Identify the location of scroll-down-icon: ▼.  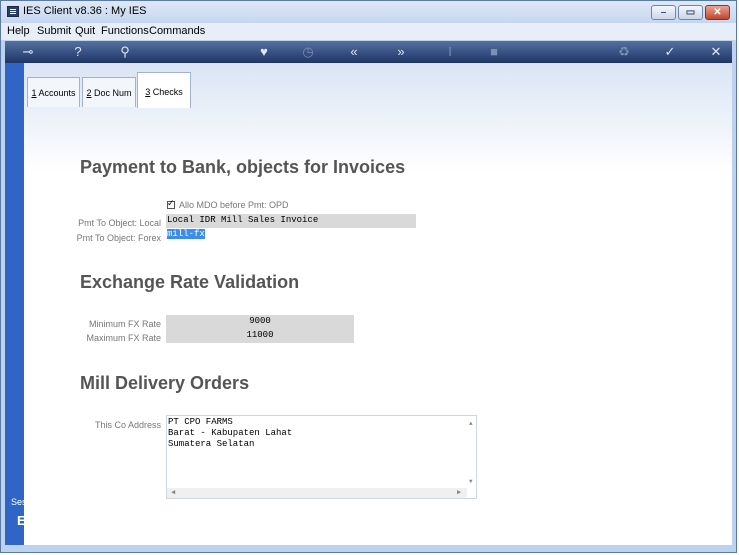
(471, 481).